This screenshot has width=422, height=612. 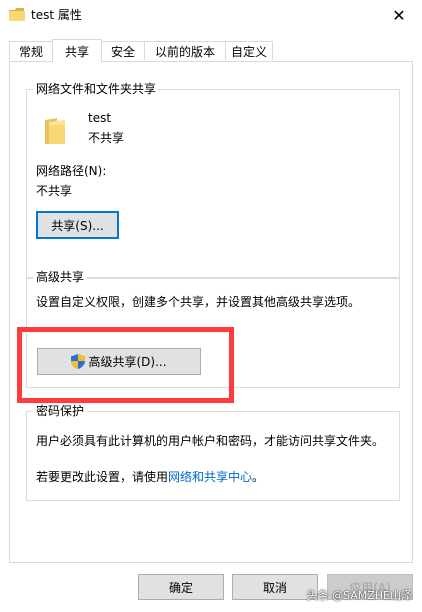 I want to click on tab-general: 常规, so click(x=31, y=50).